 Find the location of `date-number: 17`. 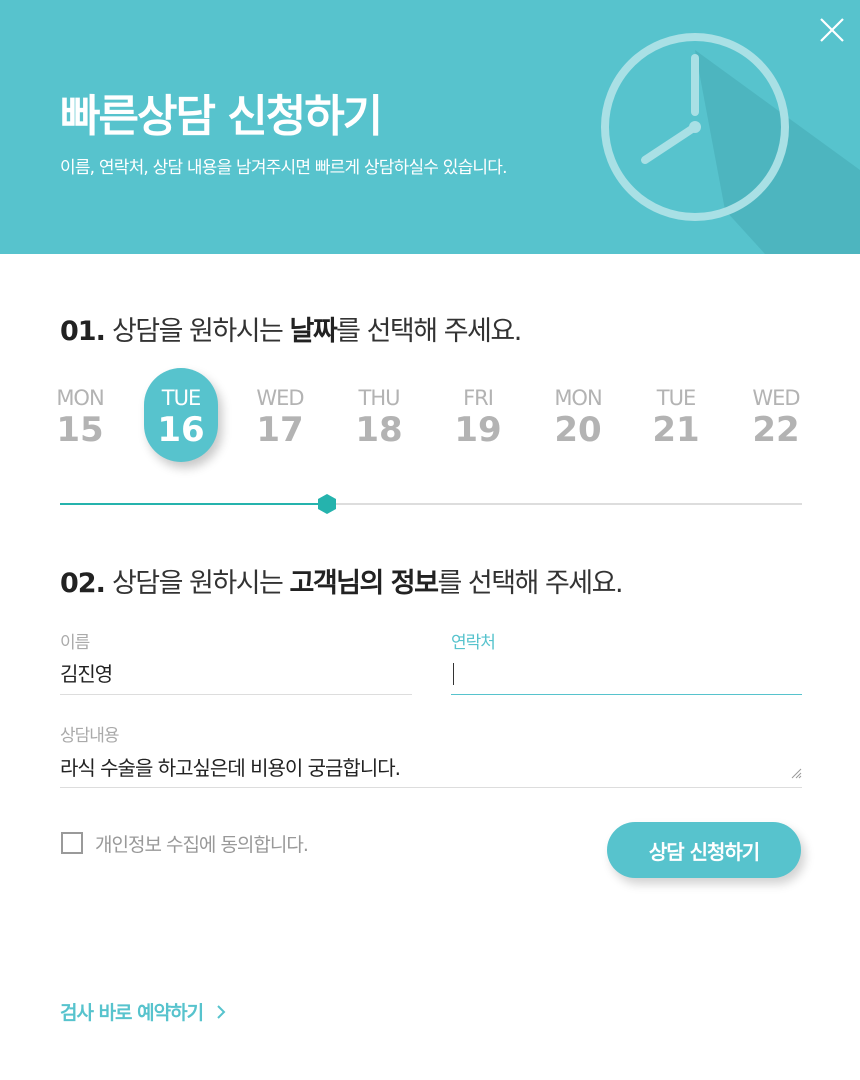

date-number: 17 is located at coordinates (280, 430).